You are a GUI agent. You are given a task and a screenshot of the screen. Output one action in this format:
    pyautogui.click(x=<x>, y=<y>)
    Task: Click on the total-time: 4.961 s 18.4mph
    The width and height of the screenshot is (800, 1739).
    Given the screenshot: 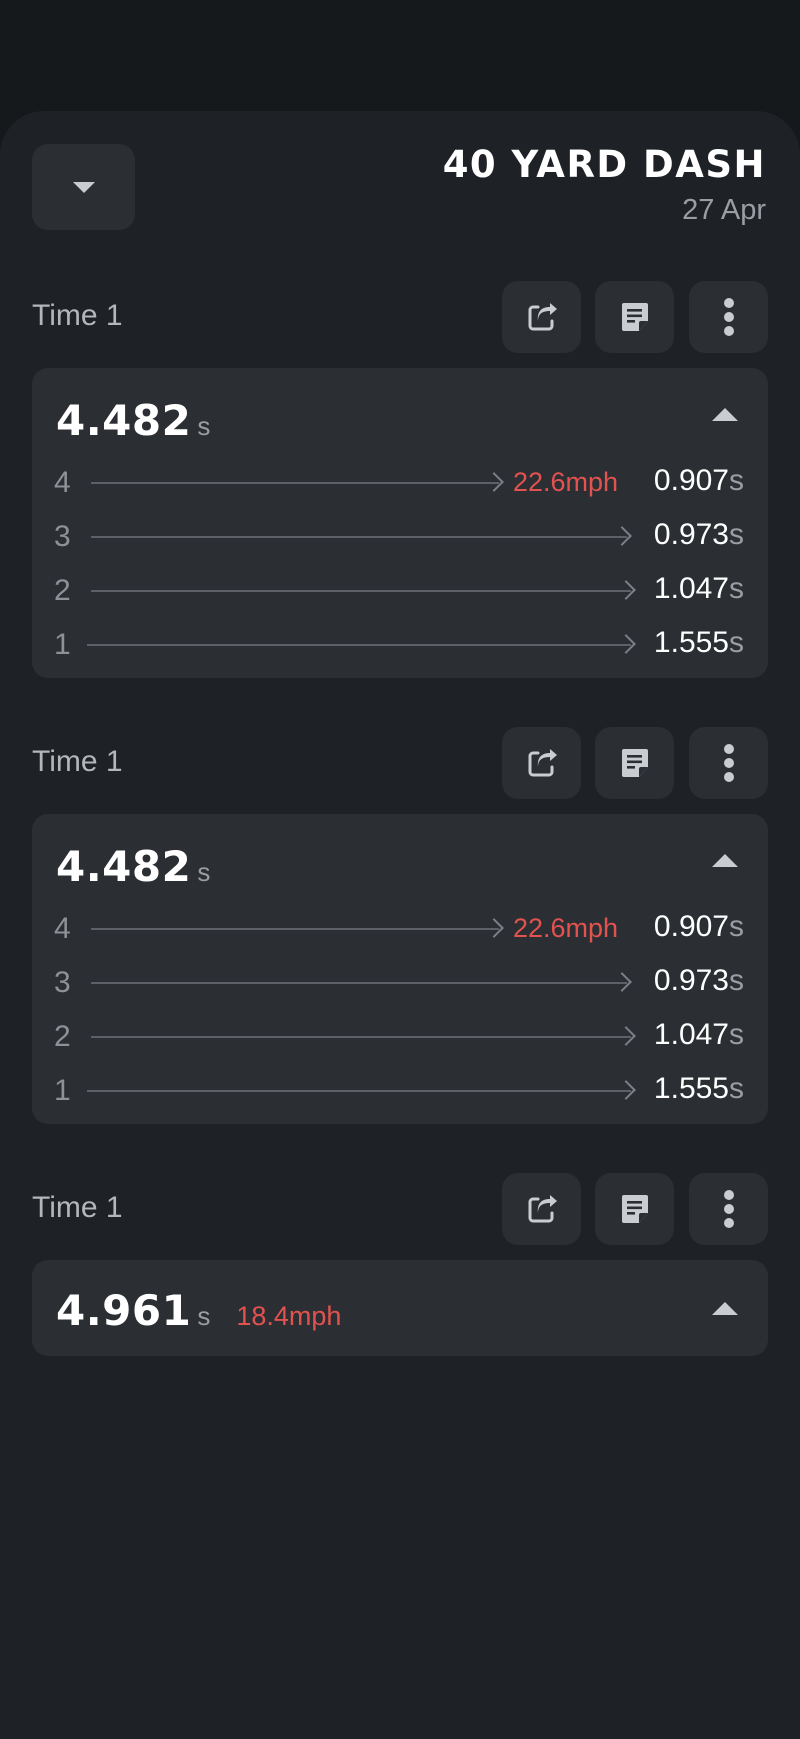 What is the action you would take?
    pyautogui.click(x=198, y=1310)
    